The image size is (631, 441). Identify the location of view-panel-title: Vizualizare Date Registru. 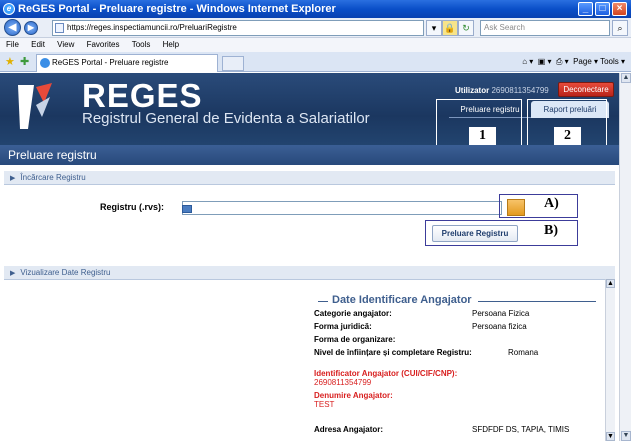
(65, 272).